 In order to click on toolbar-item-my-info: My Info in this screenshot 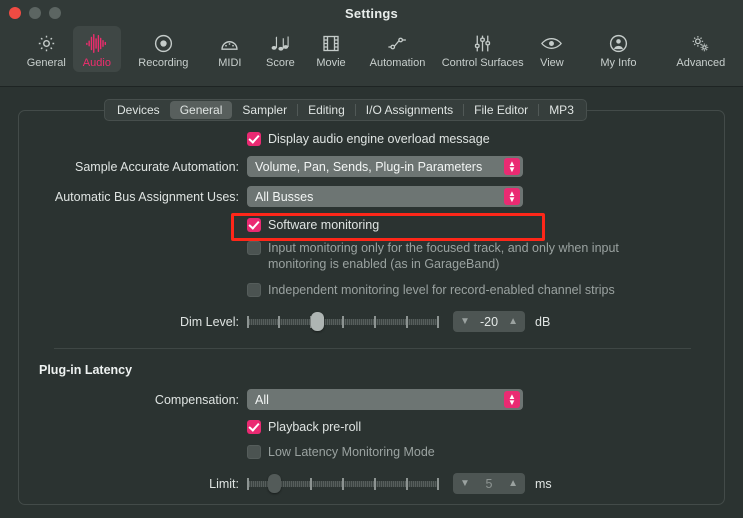, I will do `click(618, 49)`.